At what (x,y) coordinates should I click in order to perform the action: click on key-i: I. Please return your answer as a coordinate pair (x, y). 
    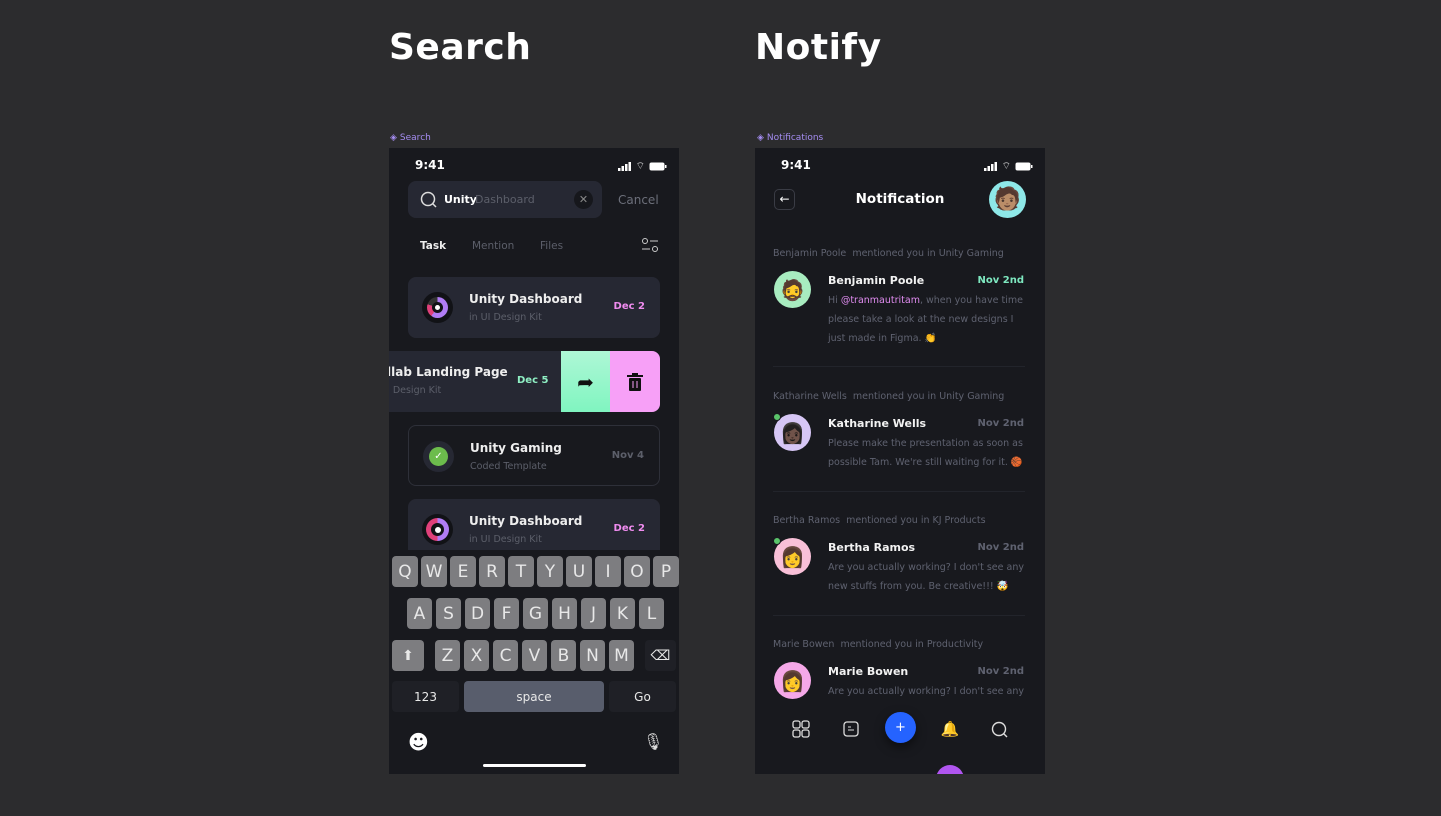
    Looking at the image, I should click on (608, 571).